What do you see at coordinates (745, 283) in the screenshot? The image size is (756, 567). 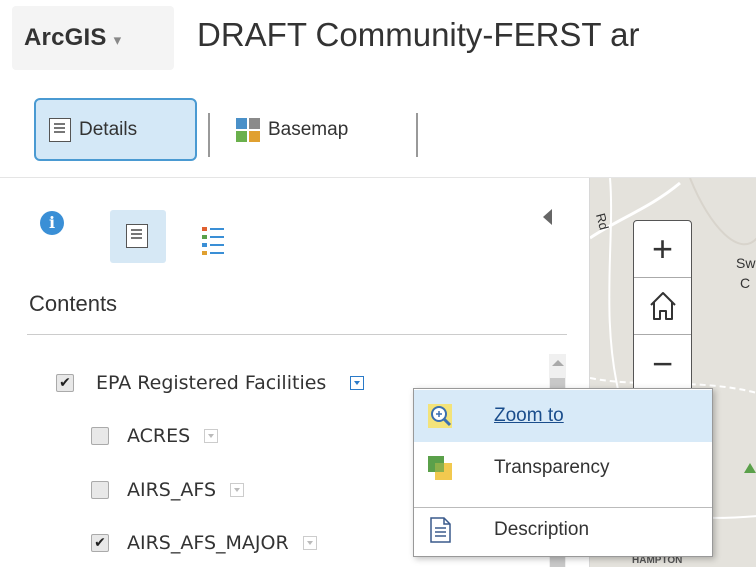 I see `map-label: C` at bounding box center [745, 283].